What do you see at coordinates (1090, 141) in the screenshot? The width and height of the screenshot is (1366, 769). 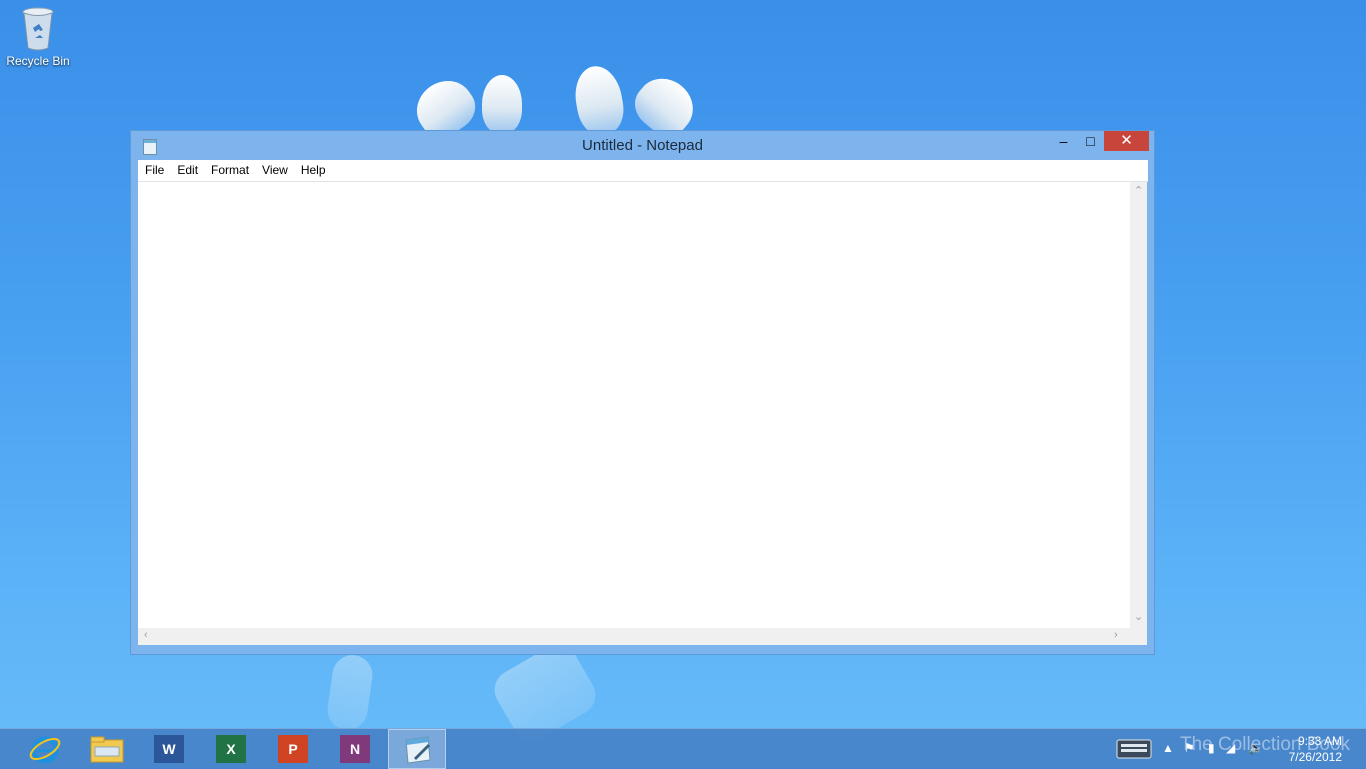 I see `maximize-button: □` at bounding box center [1090, 141].